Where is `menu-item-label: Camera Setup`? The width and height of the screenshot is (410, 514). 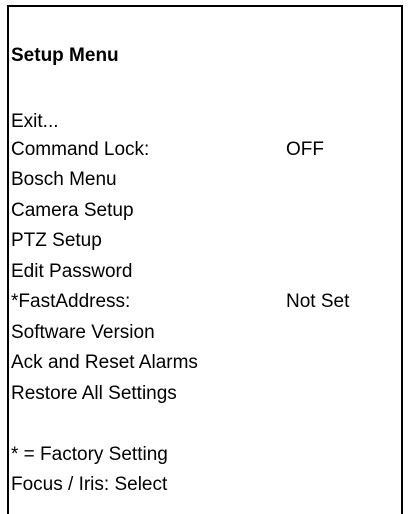 menu-item-label: Camera Setup is located at coordinates (72, 210).